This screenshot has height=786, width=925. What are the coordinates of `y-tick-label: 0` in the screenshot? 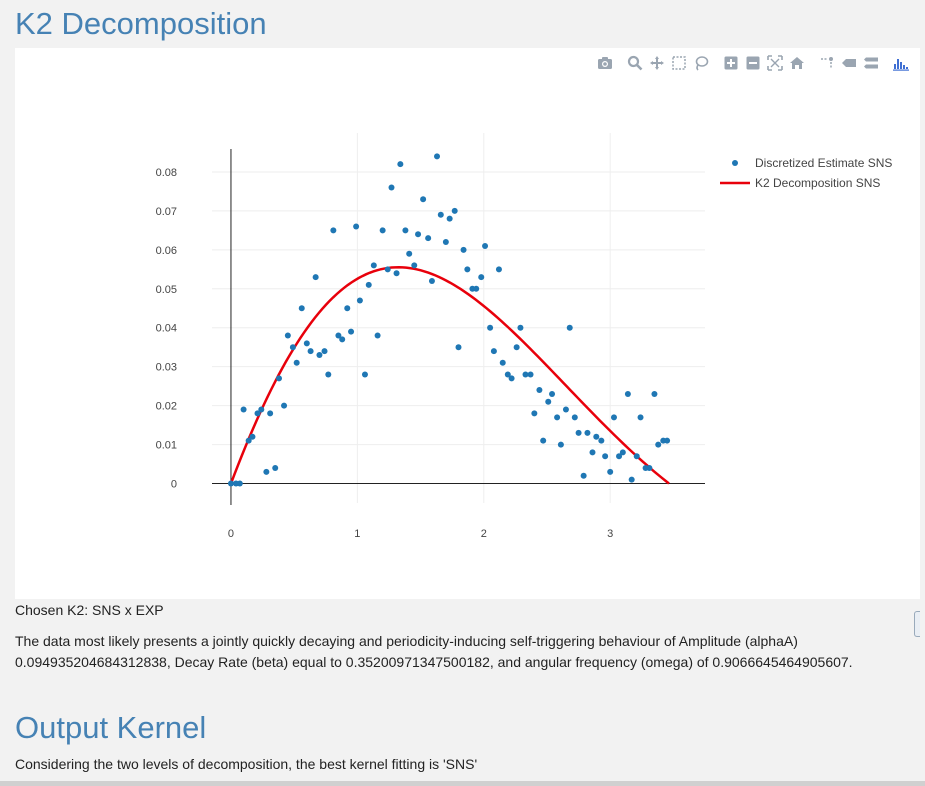 It's located at (174, 485).